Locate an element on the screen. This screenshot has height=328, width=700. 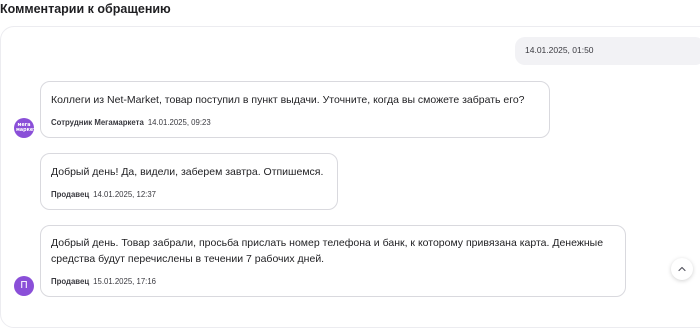
seller-avatar: П is located at coordinates (24, 286).